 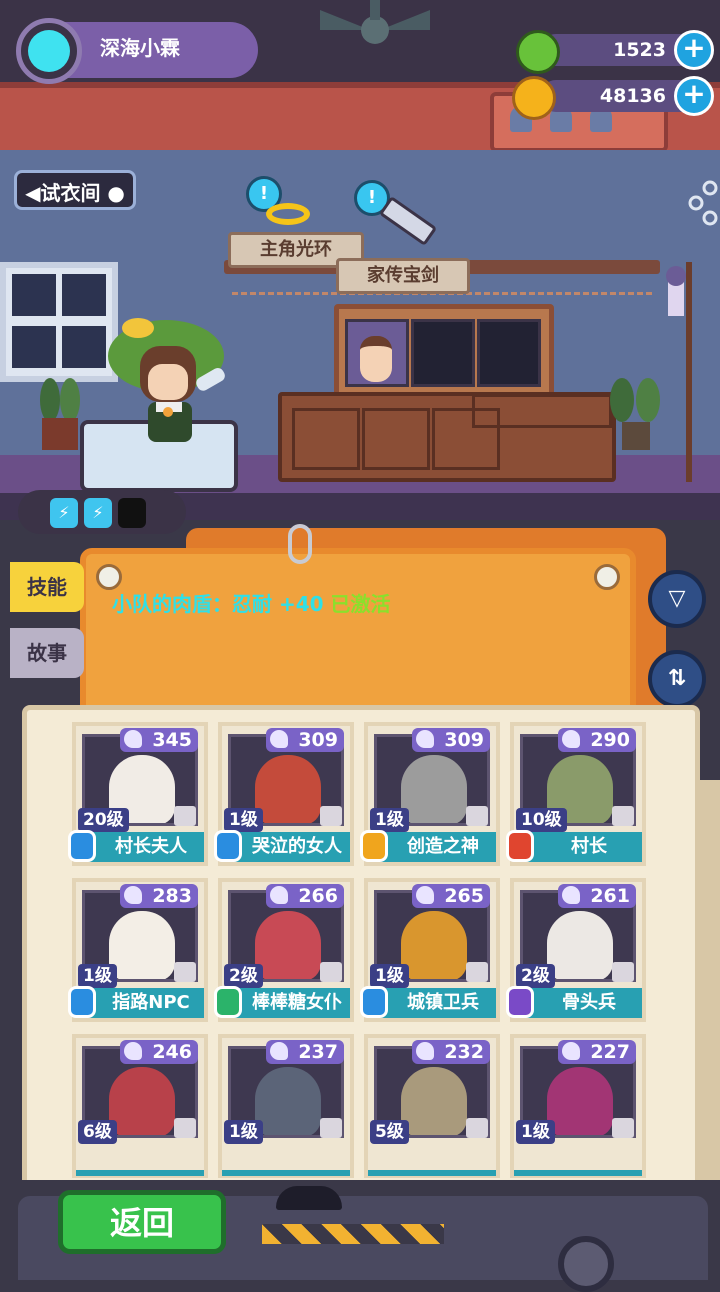 I want to click on coat-rack-icon, so click(x=679, y=372).